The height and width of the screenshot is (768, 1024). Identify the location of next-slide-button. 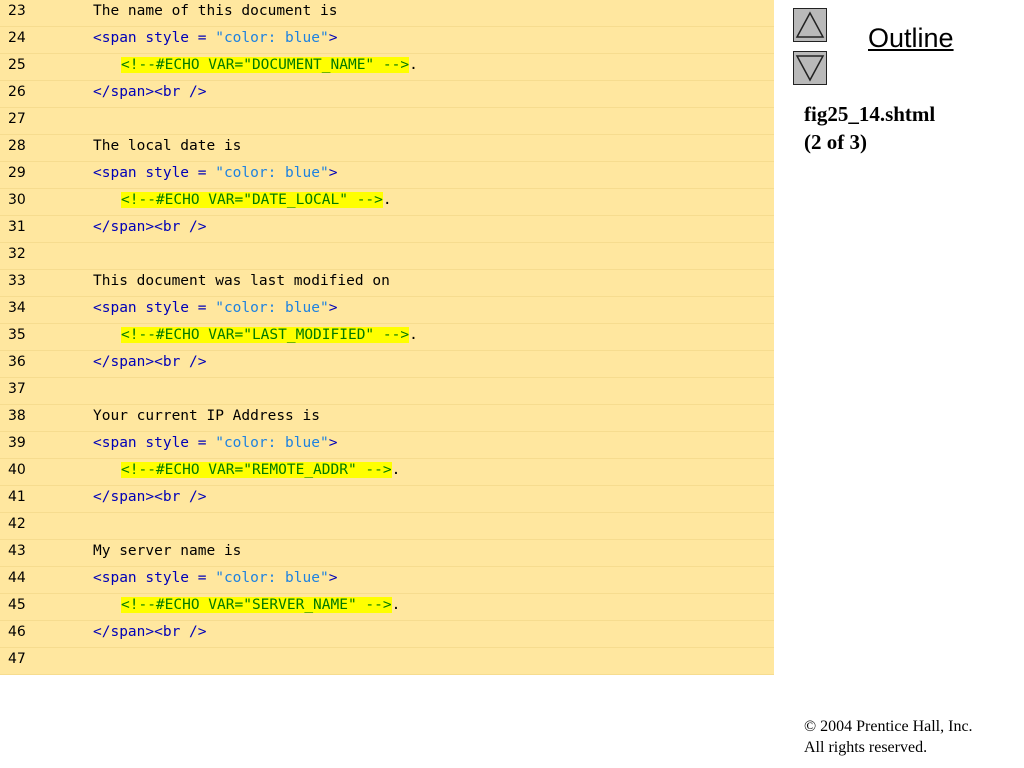
(810, 68).